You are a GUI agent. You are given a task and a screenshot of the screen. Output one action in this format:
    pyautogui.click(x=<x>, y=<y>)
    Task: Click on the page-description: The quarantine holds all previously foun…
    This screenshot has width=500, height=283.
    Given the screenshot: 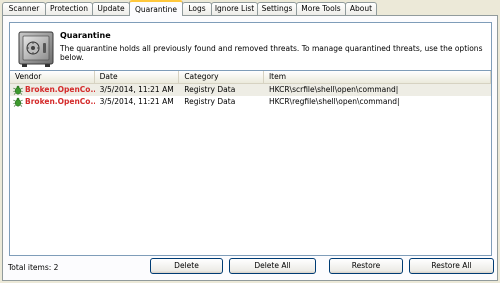 What is the action you would take?
    pyautogui.click(x=271, y=53)
    